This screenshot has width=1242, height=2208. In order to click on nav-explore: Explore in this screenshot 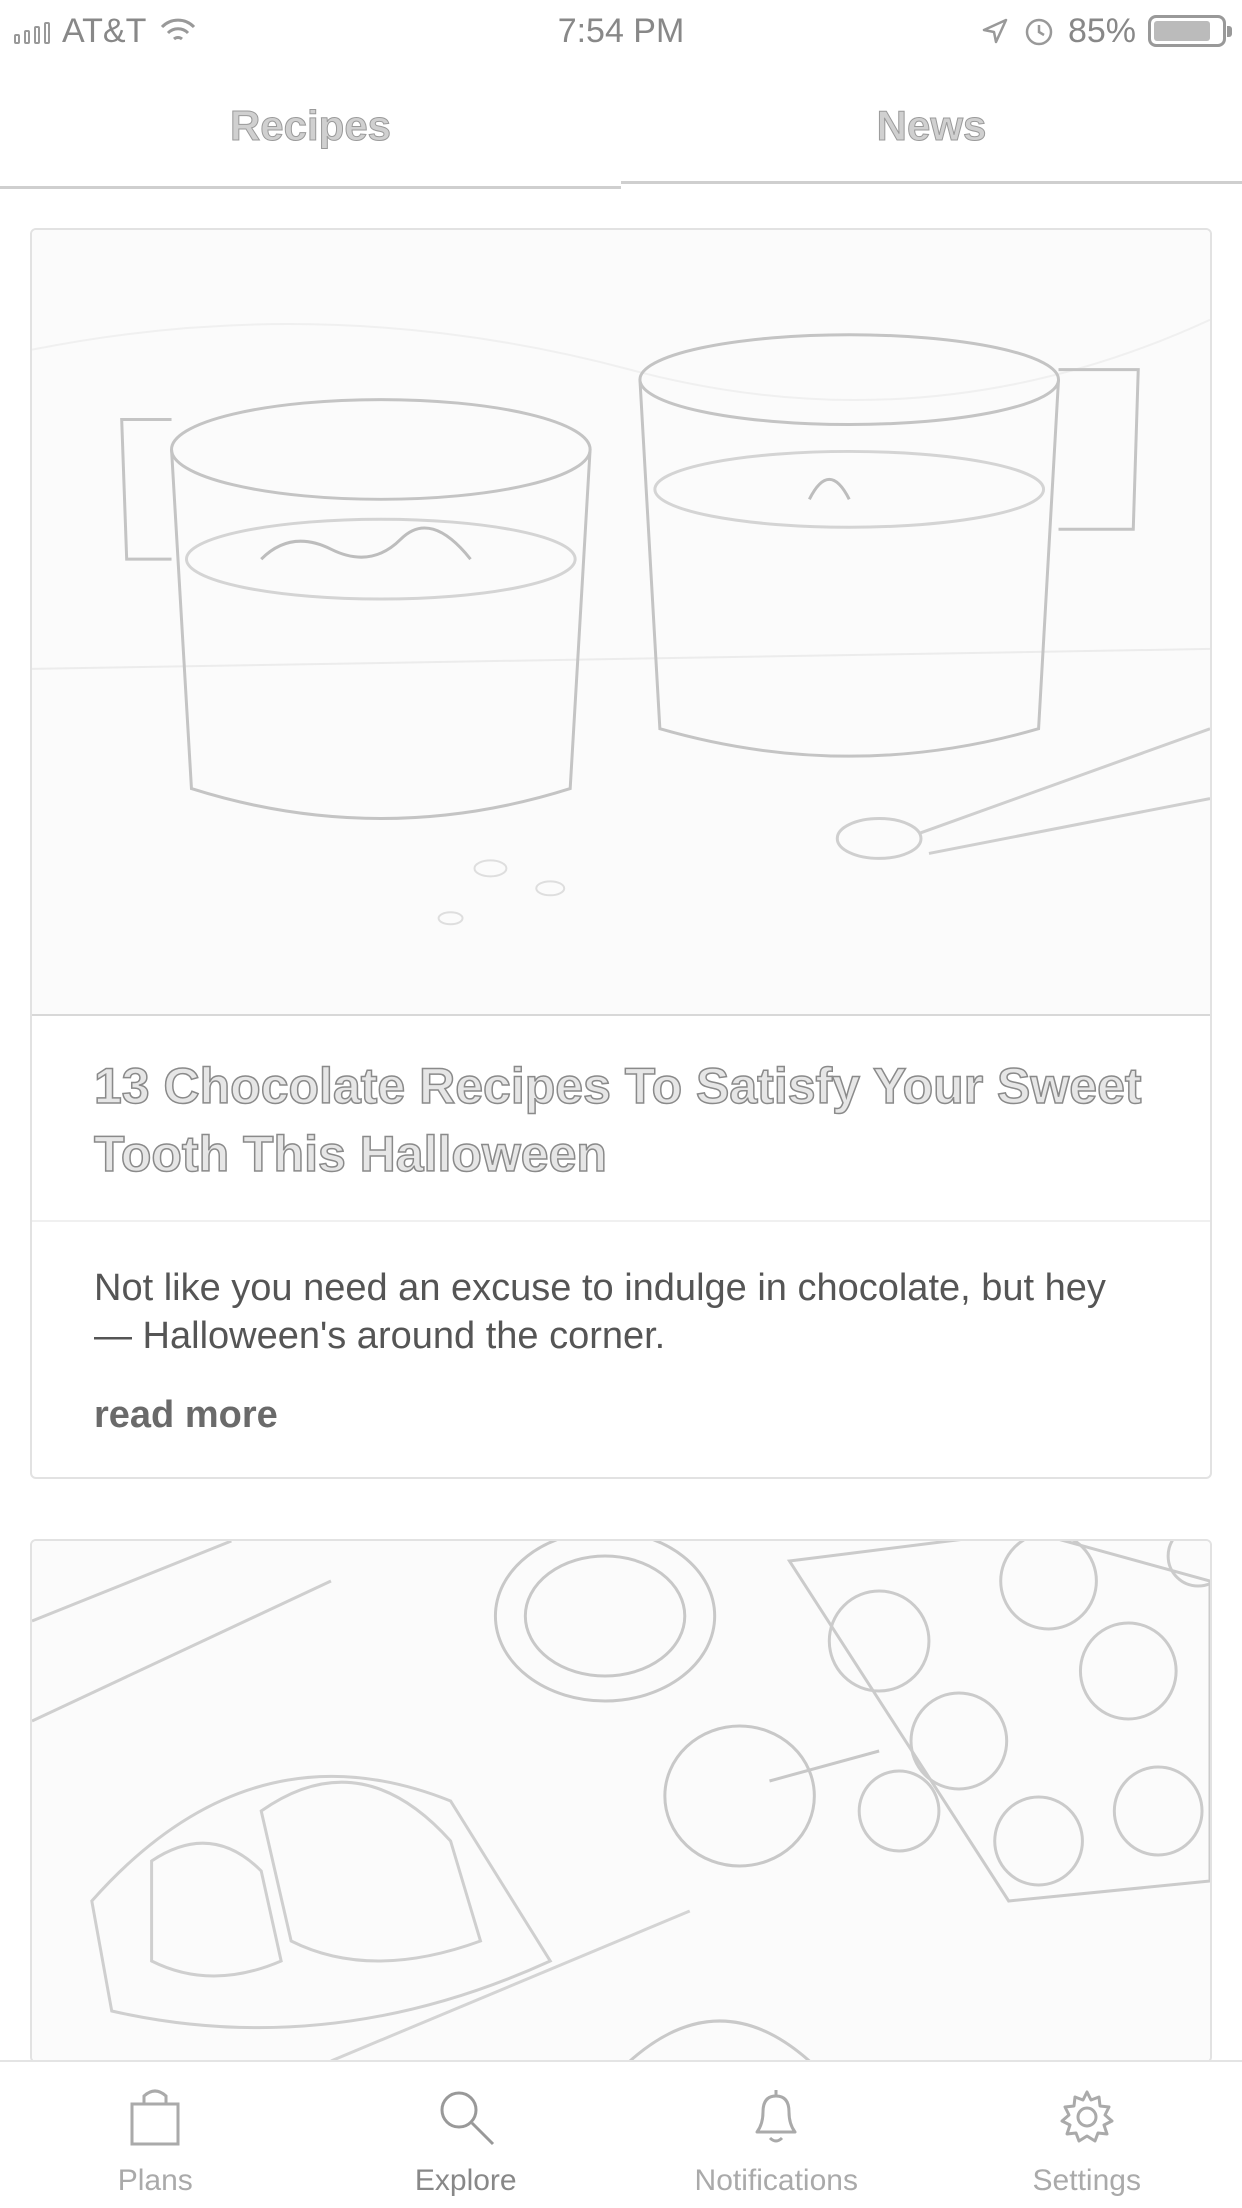, I will do `click(466, 2135)`.